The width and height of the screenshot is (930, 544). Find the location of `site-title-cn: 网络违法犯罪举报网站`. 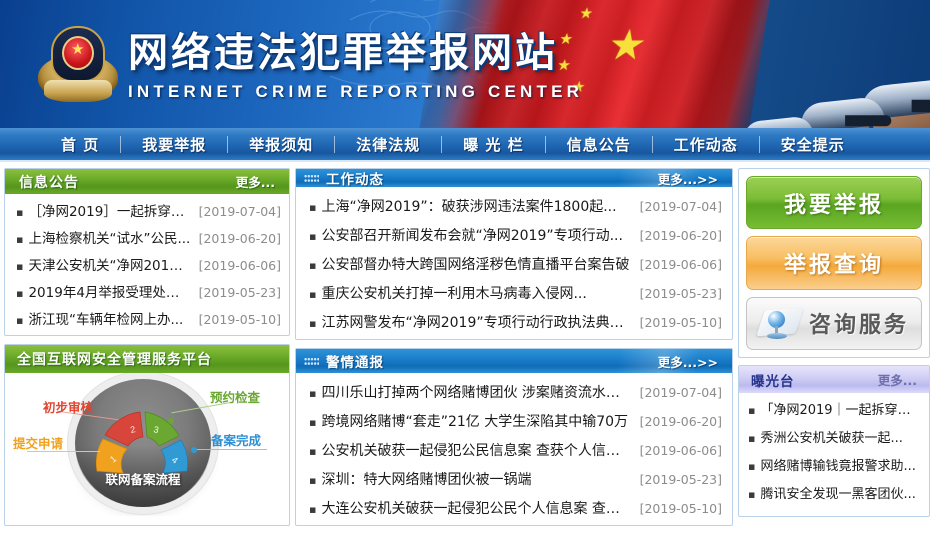

site-title-cn: 网络违法犯罪举报网站 is located at coordinates (343, 53).